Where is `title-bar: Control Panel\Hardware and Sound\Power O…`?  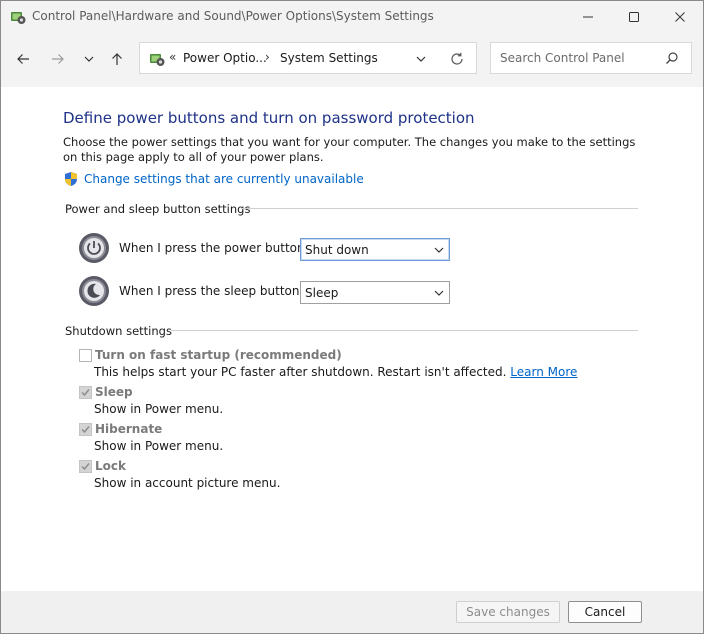 title-bar: Control Panel\Hardware and Sound\Power O… is located at coordinates (352, 17).